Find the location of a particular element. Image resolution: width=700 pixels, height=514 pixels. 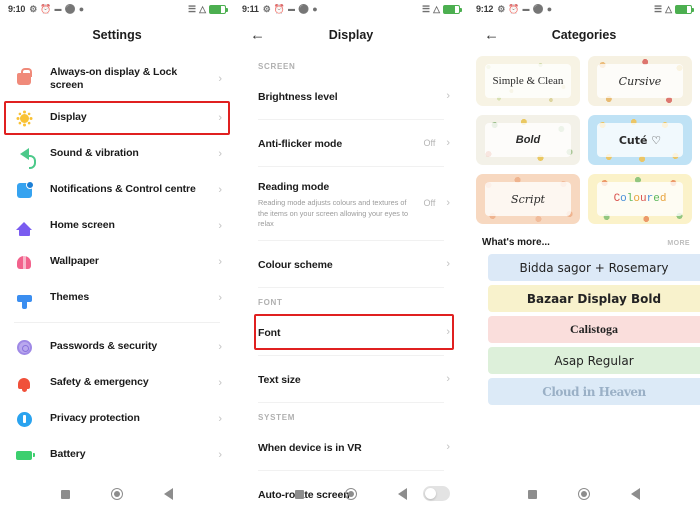

category-label: Cuté ♡ is located at coordinates (640, 140).